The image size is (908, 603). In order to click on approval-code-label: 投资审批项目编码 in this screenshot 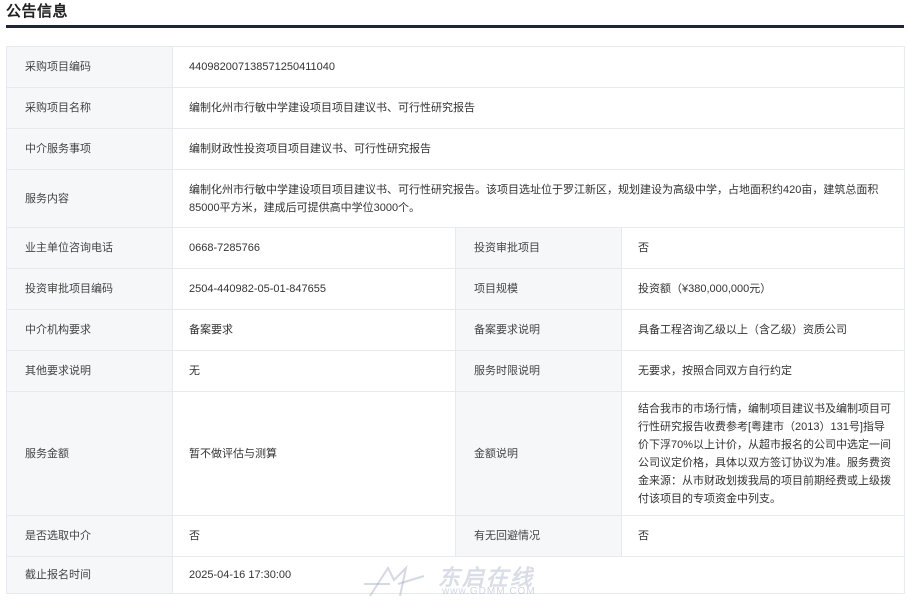, I will do `click(89, 289)`.